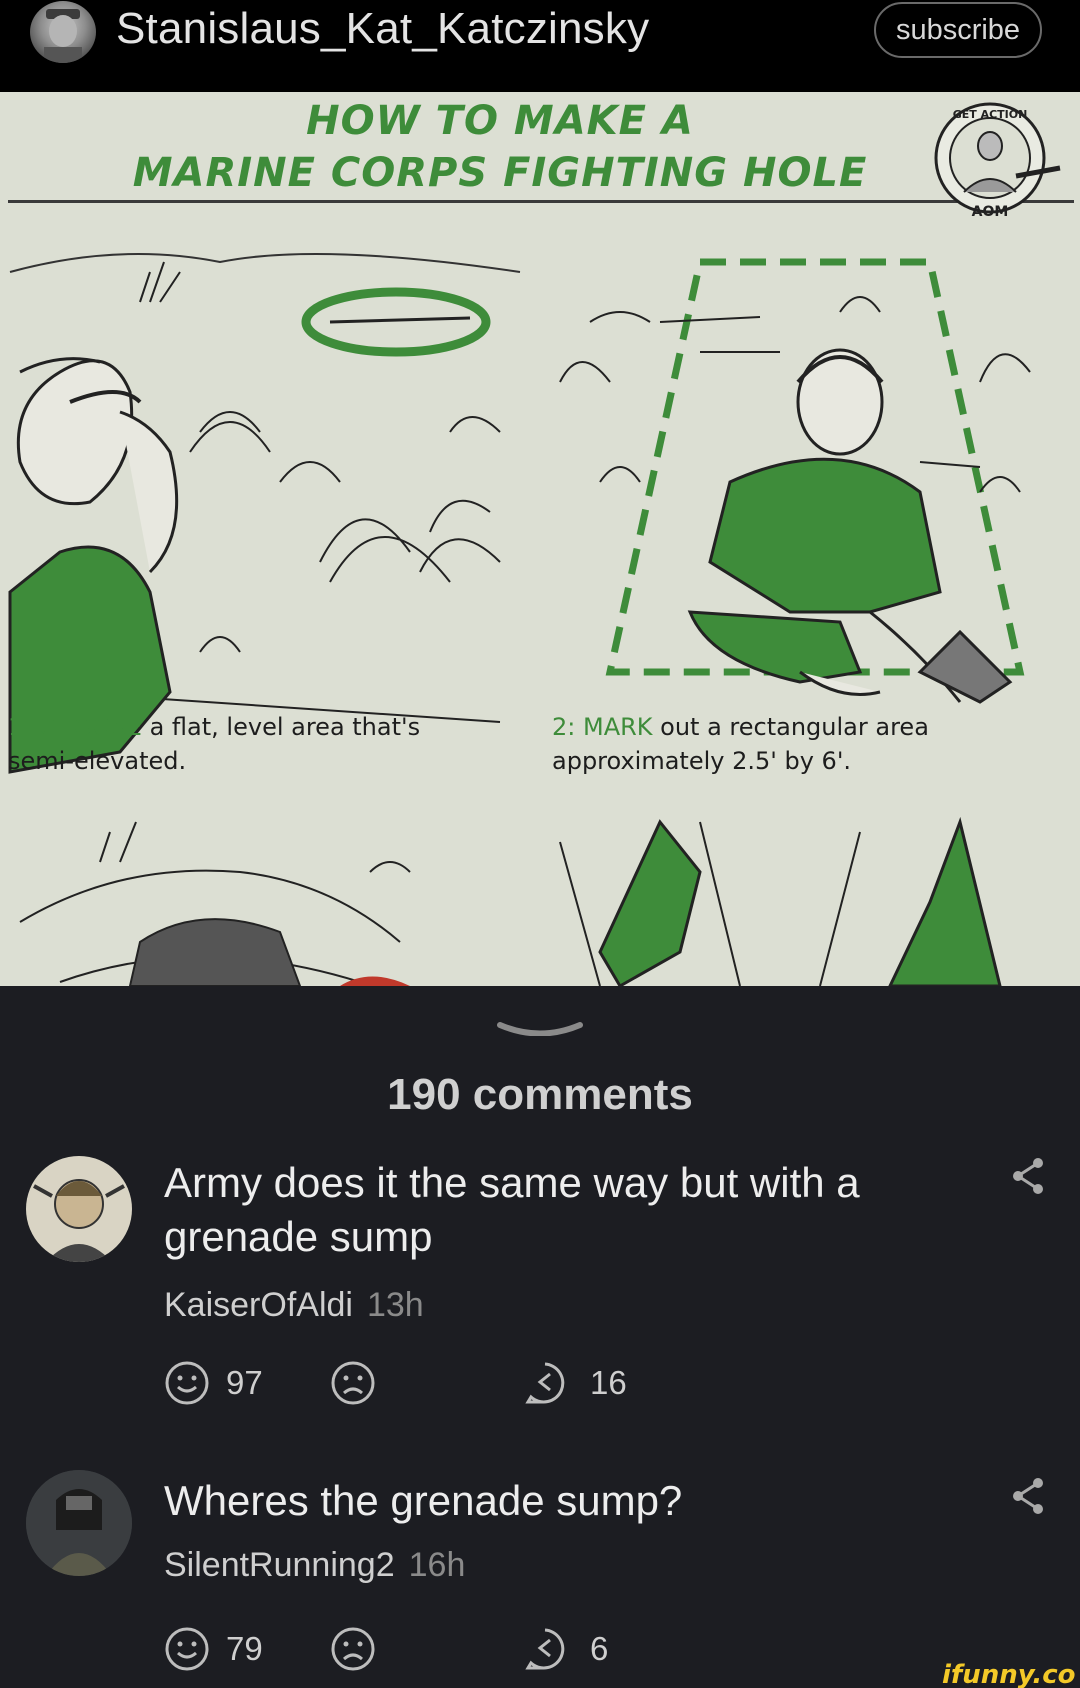  Describe the element at coordinates (464, 1650) in the screenshot. I see `comment-actions: 79 6` at that location.